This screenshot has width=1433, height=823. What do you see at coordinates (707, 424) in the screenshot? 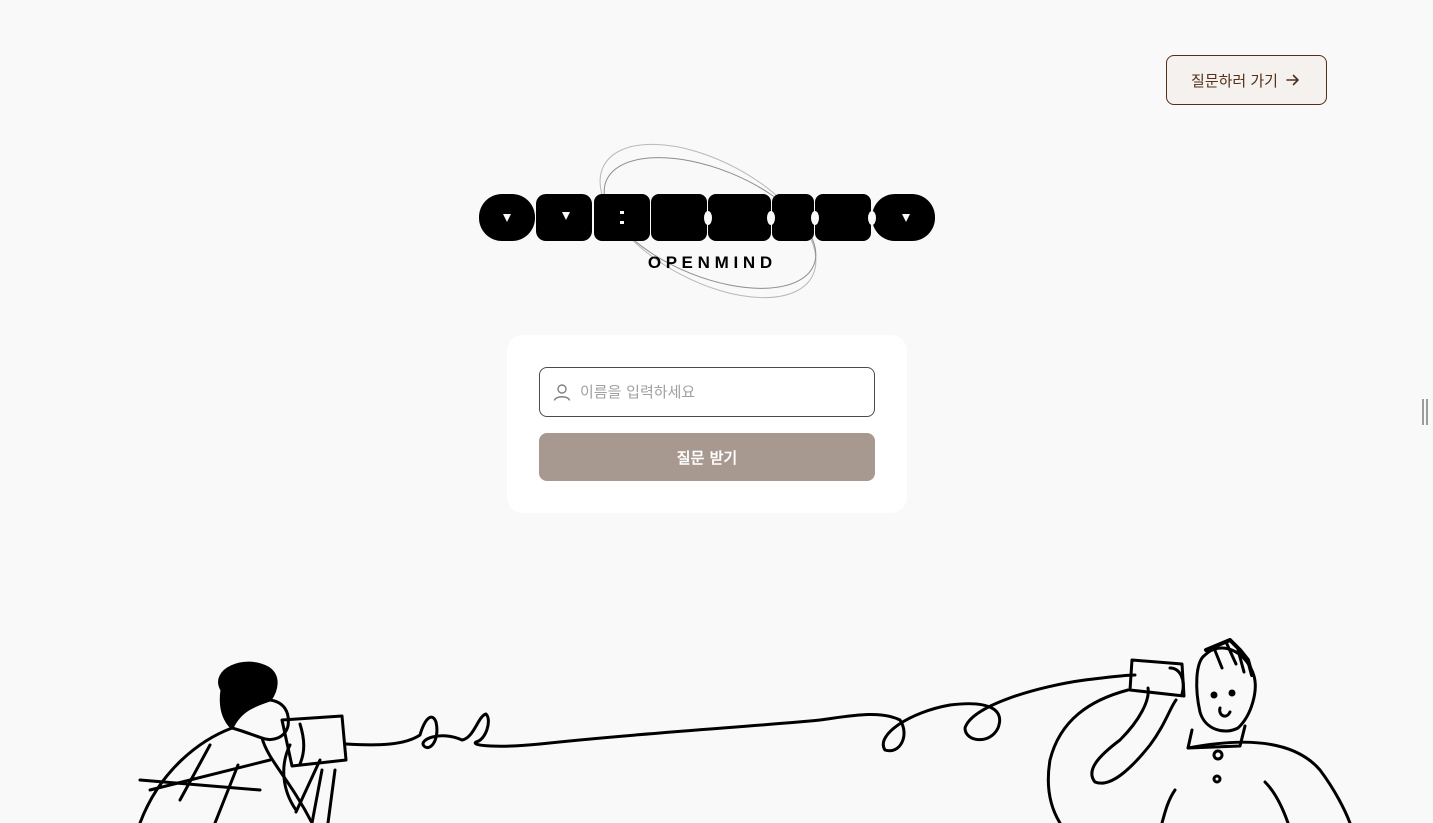
I see `name-form-card: 질문 받기` at bounding box center [707, 424].